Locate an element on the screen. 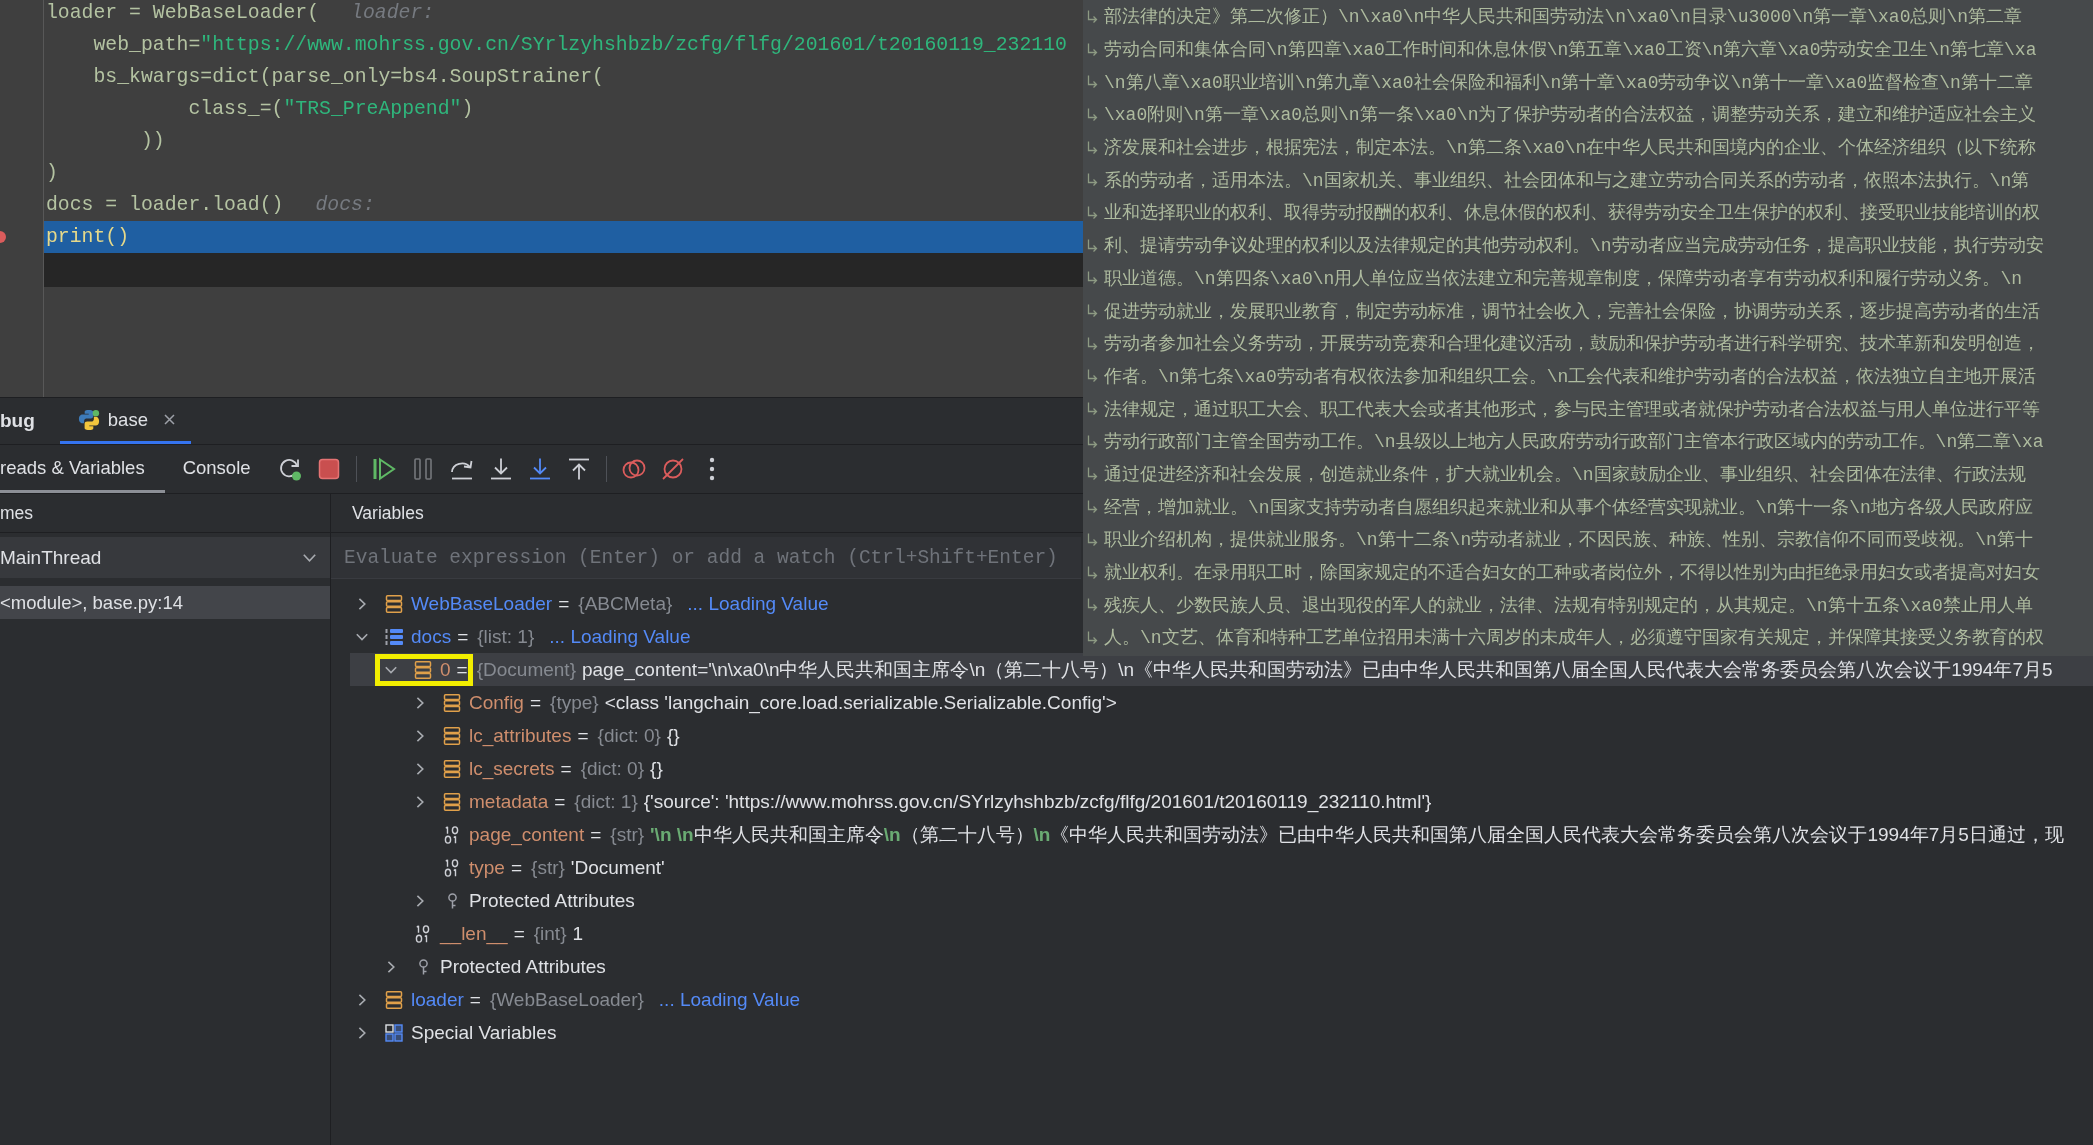 This screenshot has height=1145, width=2093. thread-dropdown: MainThread is located at coordinates (165, 557).